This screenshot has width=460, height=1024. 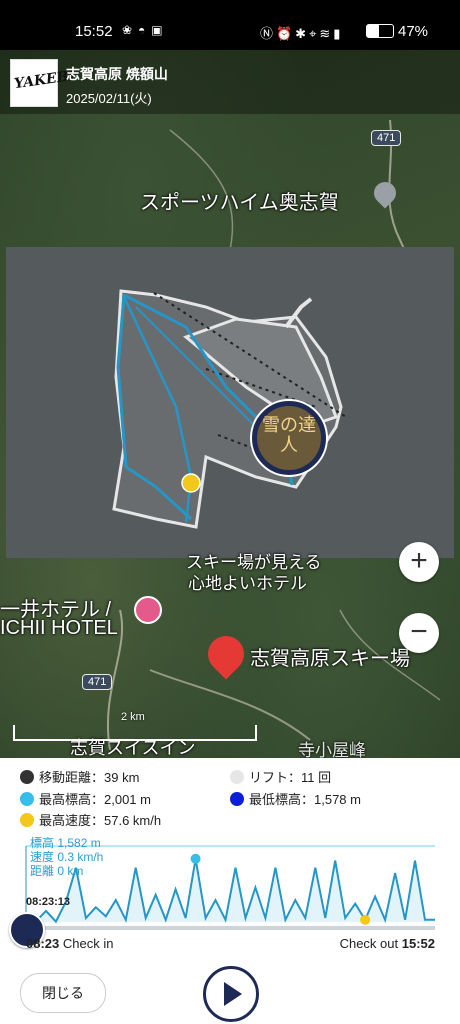 What do you see at coordinates (419, 562) in the screenshot?
I see `zoom-in-button: +` at bounding box center [419, 562].